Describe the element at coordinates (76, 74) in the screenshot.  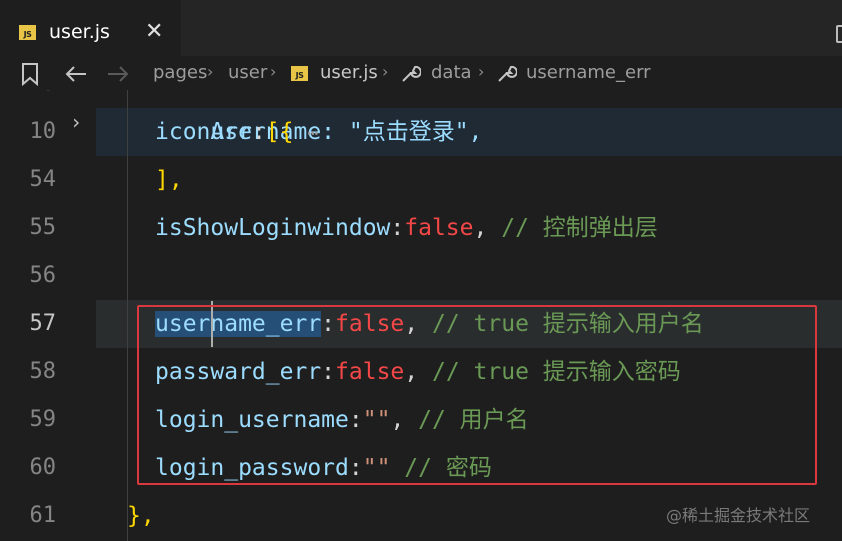
I see `back-arrow-icon` at that location.